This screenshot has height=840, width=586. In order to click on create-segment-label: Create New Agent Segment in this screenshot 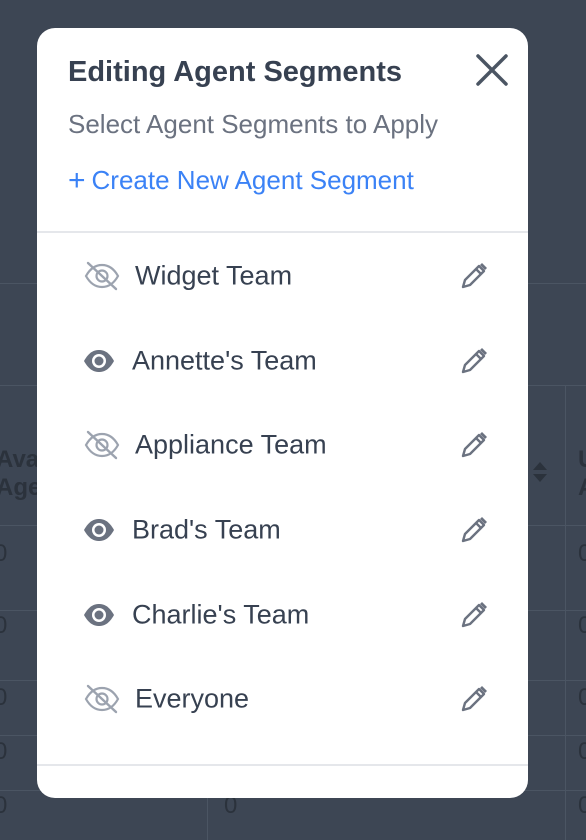, I will do `click(252, 180)`.